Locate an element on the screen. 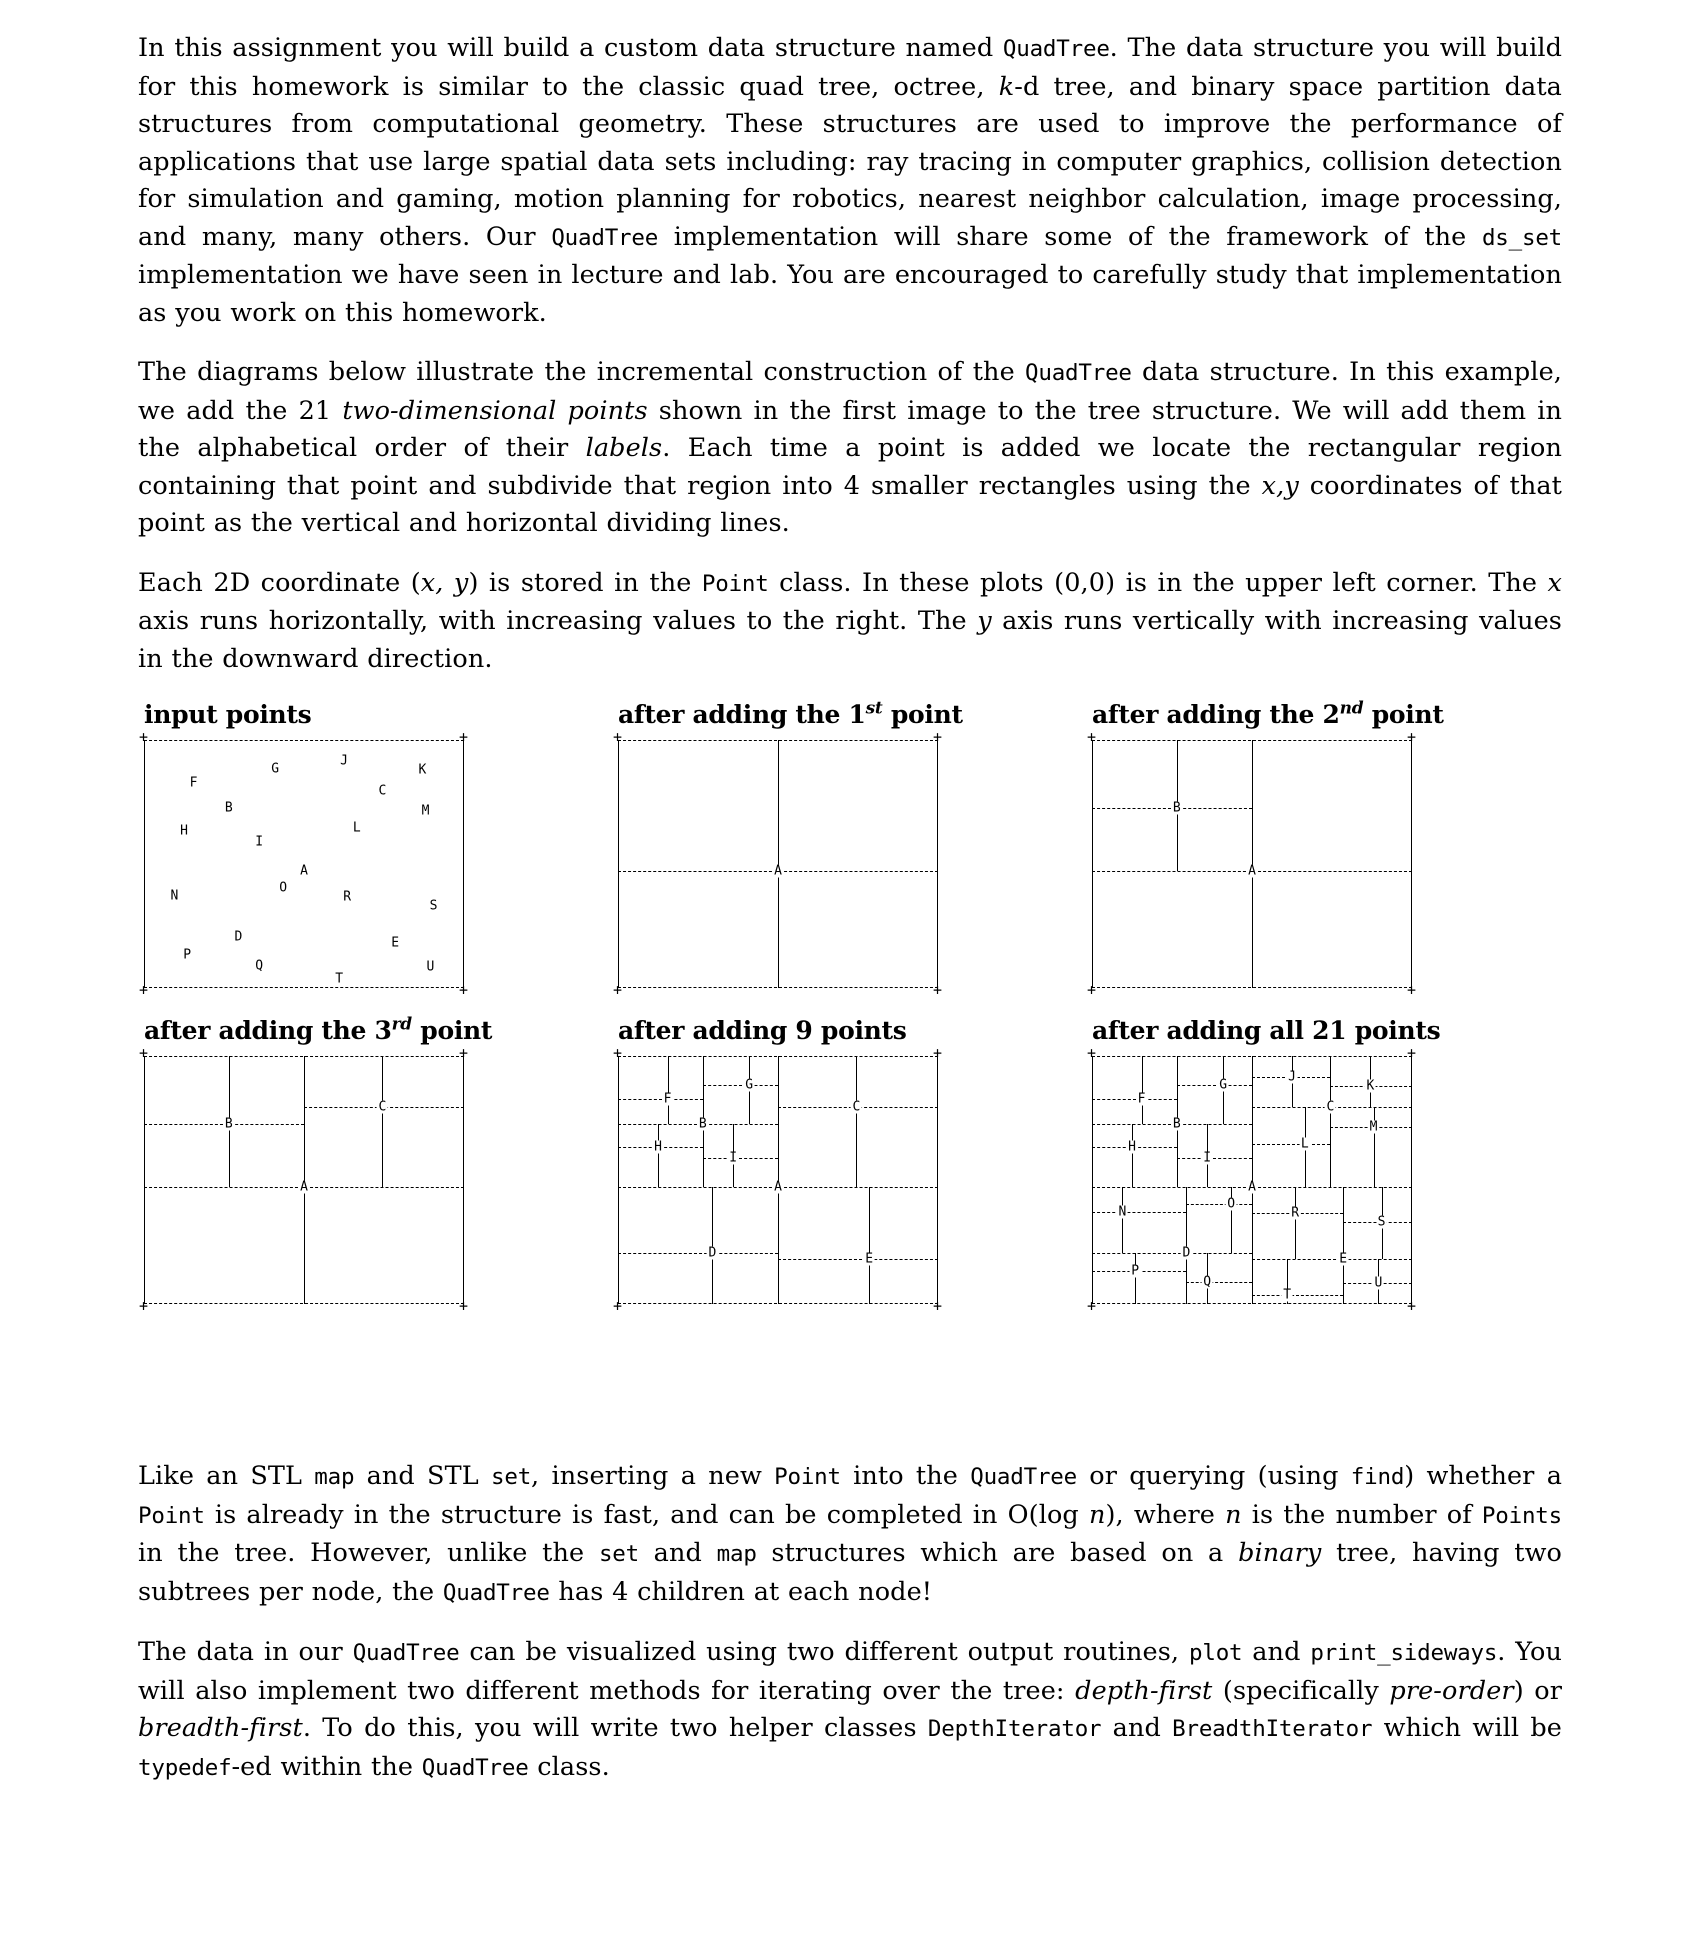  quadtree-node-label-f: F is located at coordinates (1142, 1099).